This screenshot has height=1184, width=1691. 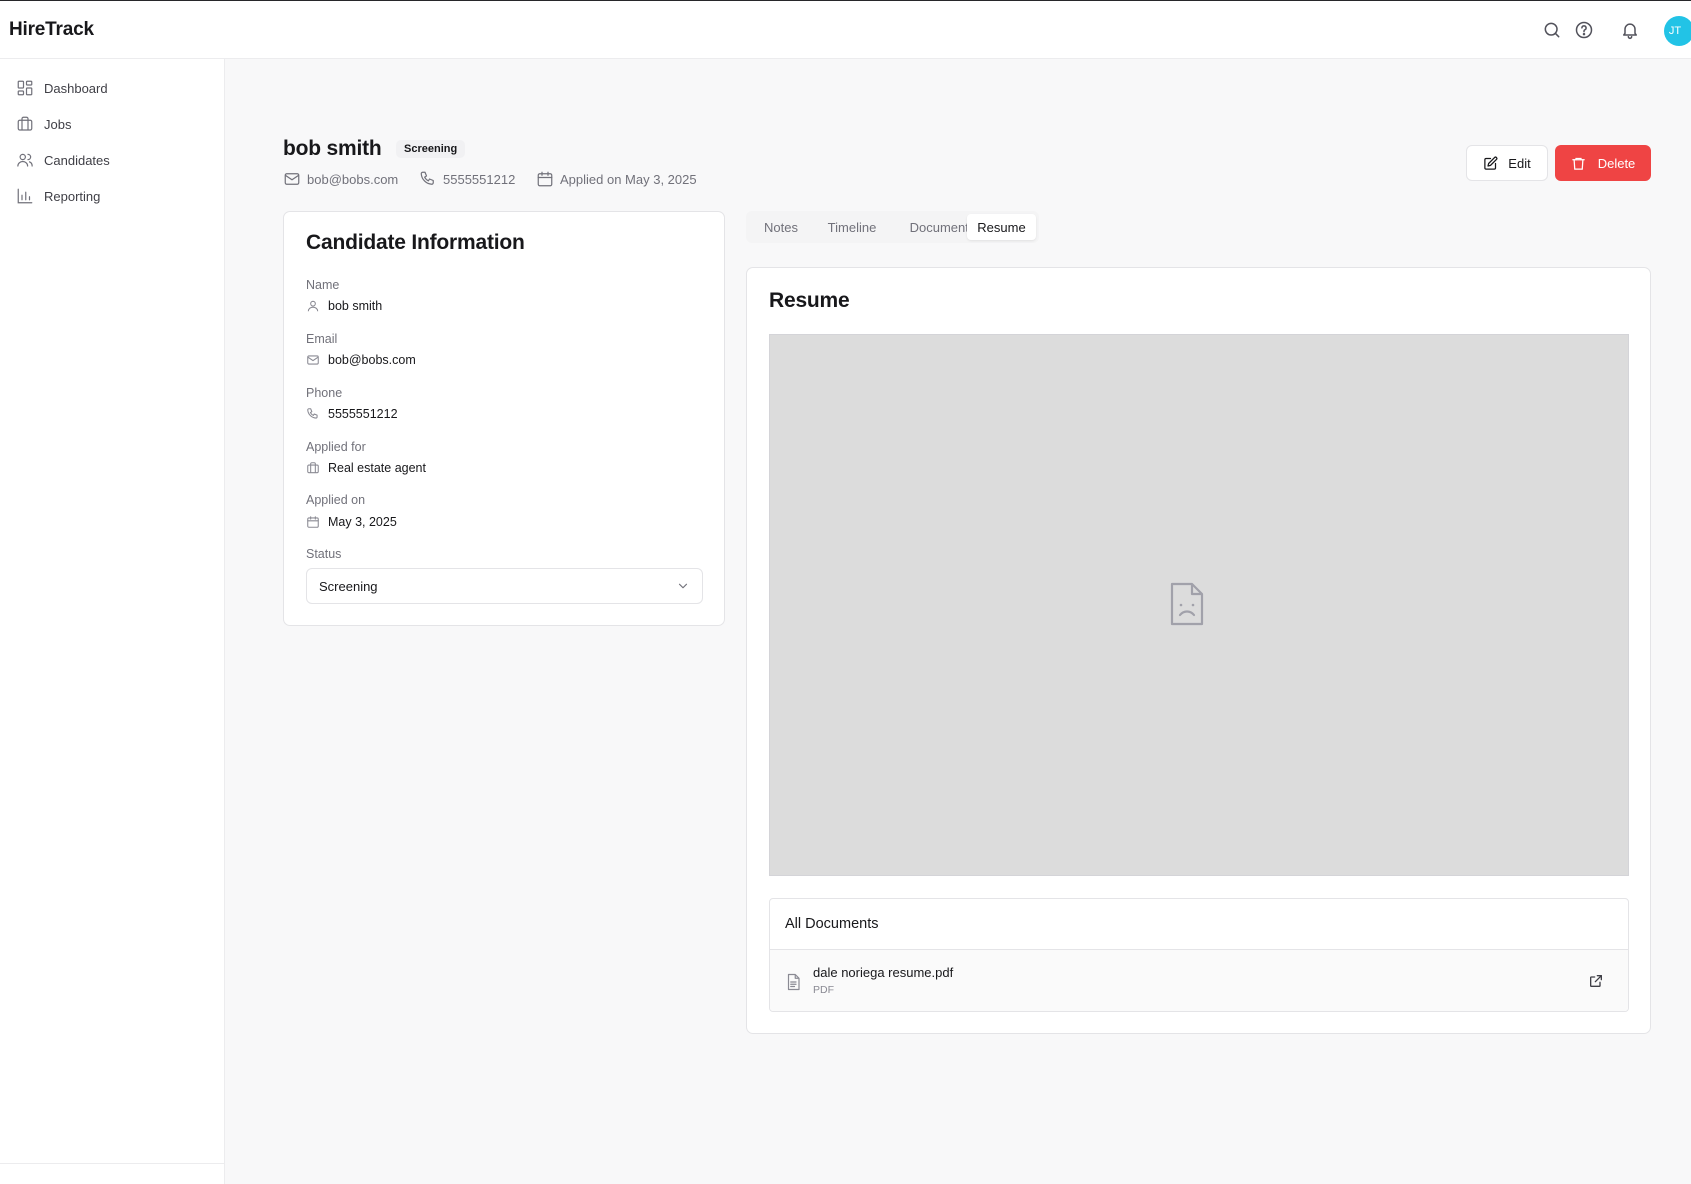 I want to click on file-text-icon, so click(x=793, y=982).